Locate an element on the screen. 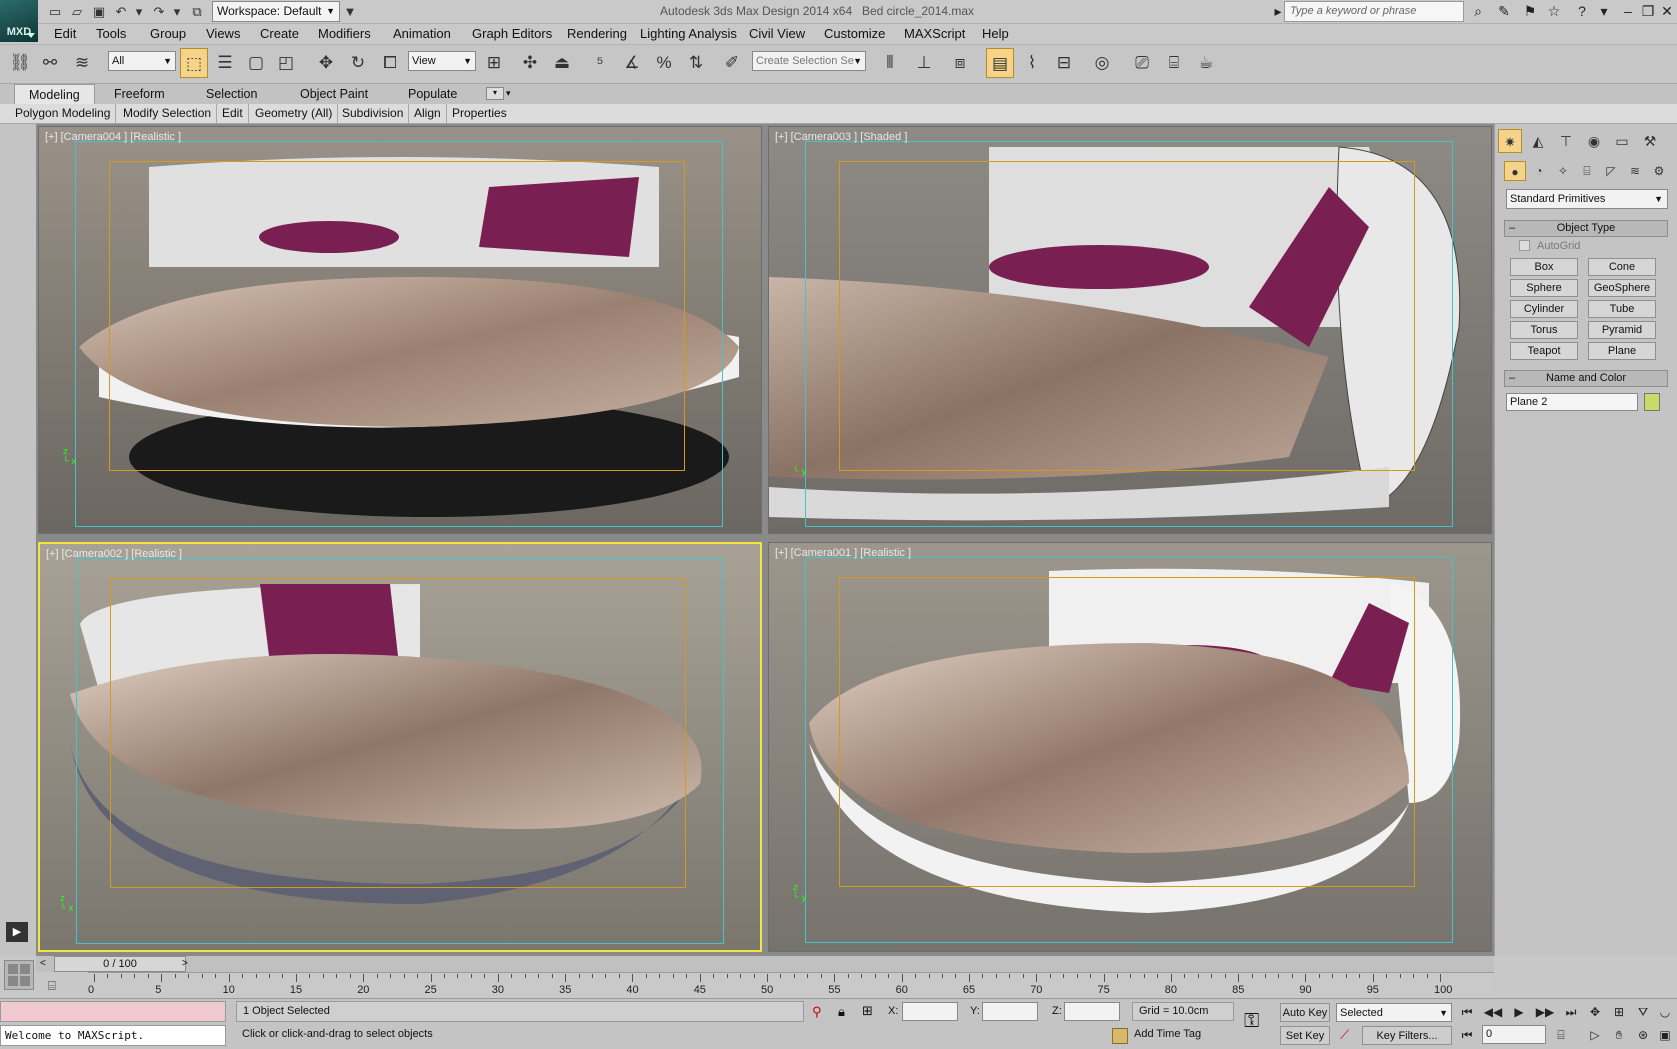 The height and width of the screenshot is (1049, 1677). viewport-label: [+] [Camera003 ] [Shaded ] is located at coordinates (841, 137).